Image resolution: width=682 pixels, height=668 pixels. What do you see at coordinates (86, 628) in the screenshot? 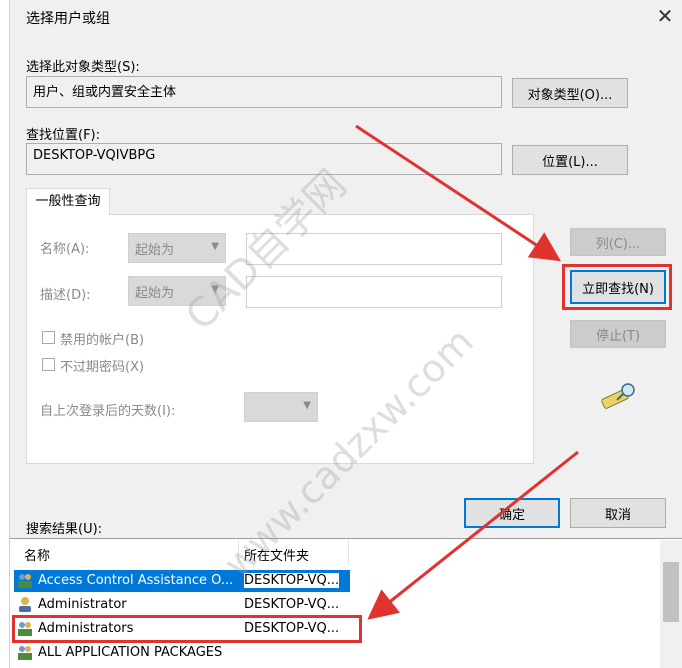
I see `row-name: Administrators` at bounding box center [86, 628].